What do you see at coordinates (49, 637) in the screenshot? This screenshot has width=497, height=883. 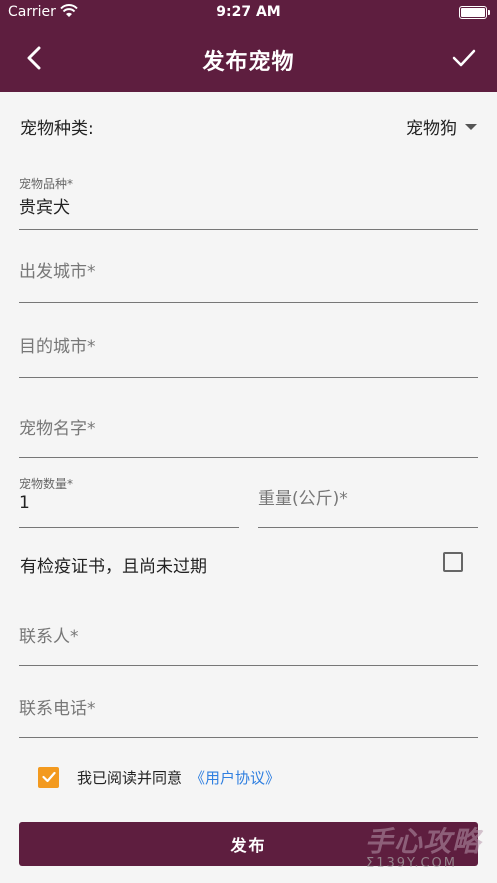 I see `contact-placeholder: 联系人*` at bounding box center [49, 637].